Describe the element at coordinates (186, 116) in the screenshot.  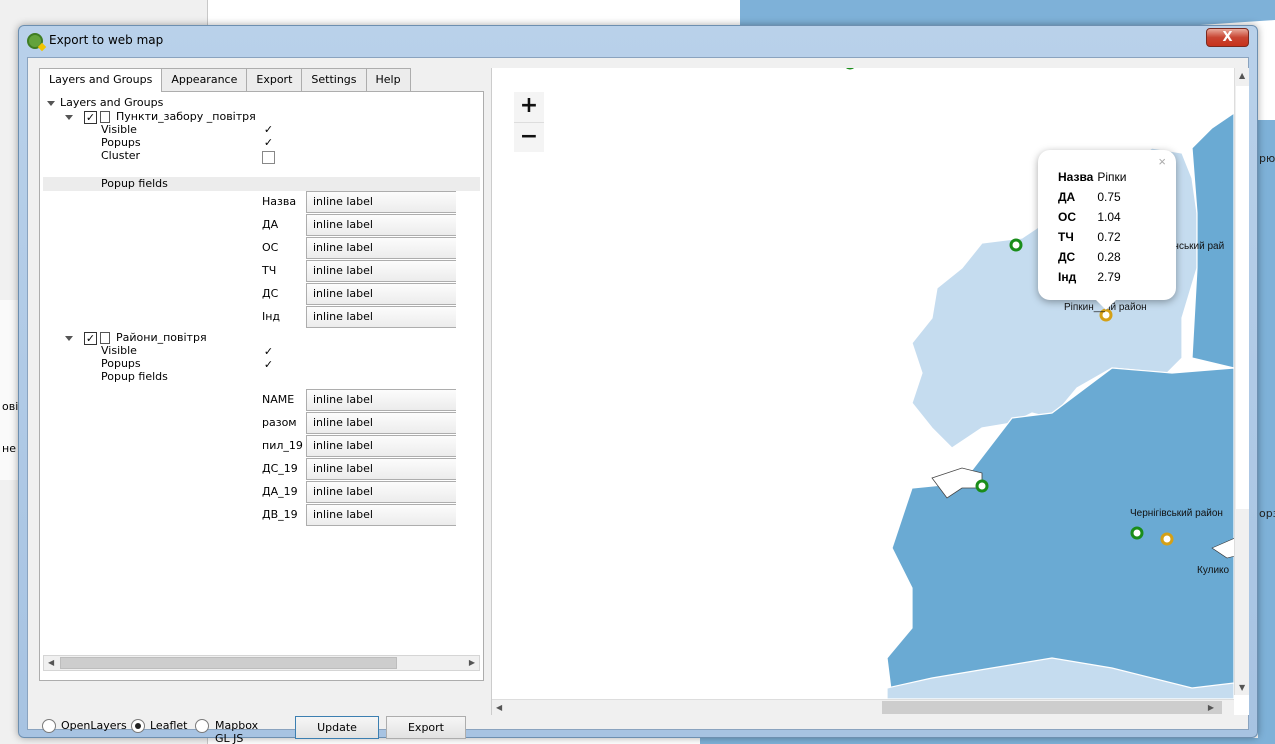
I see `layer-name: Пункти_забору _повітря` at that location.